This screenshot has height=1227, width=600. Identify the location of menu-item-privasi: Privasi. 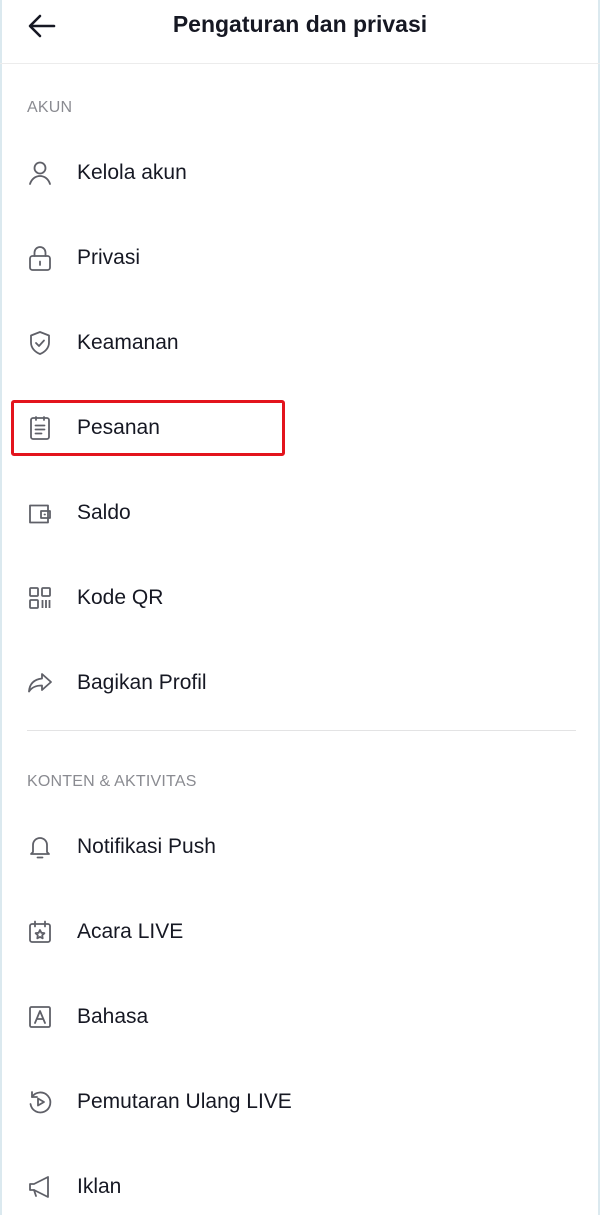
(300, 258).